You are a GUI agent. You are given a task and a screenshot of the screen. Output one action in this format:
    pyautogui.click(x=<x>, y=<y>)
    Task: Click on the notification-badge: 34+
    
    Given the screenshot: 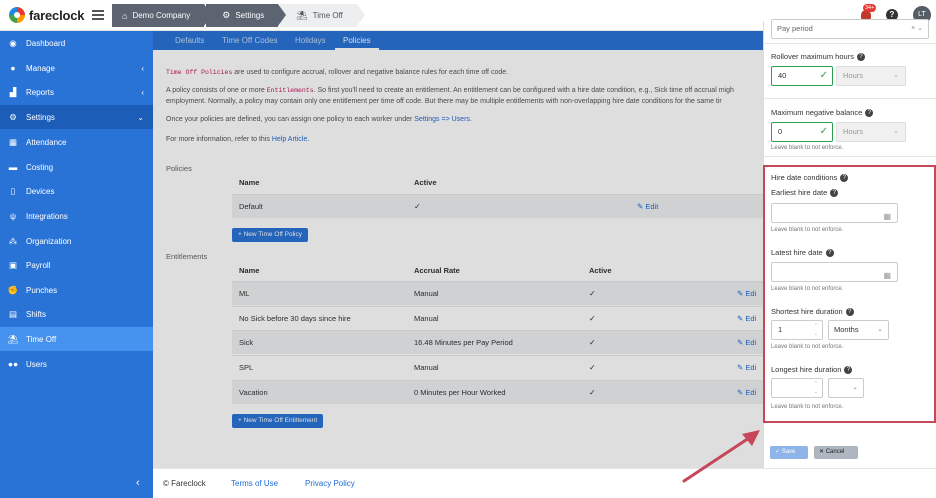 What is the action you would take?
    pyautogui.click(x=870, y=8)
    